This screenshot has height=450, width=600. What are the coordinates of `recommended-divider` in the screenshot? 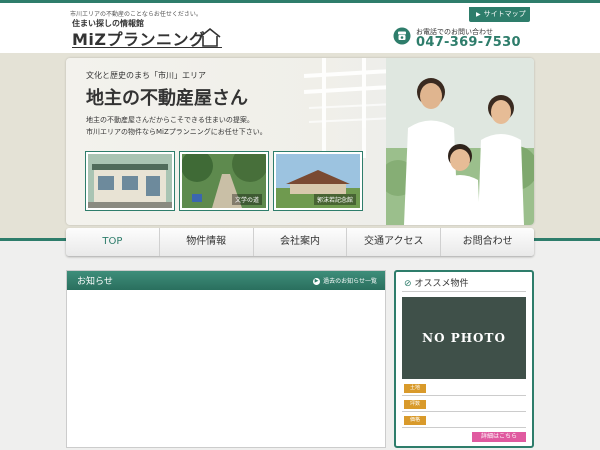 It's located at (464, 291).